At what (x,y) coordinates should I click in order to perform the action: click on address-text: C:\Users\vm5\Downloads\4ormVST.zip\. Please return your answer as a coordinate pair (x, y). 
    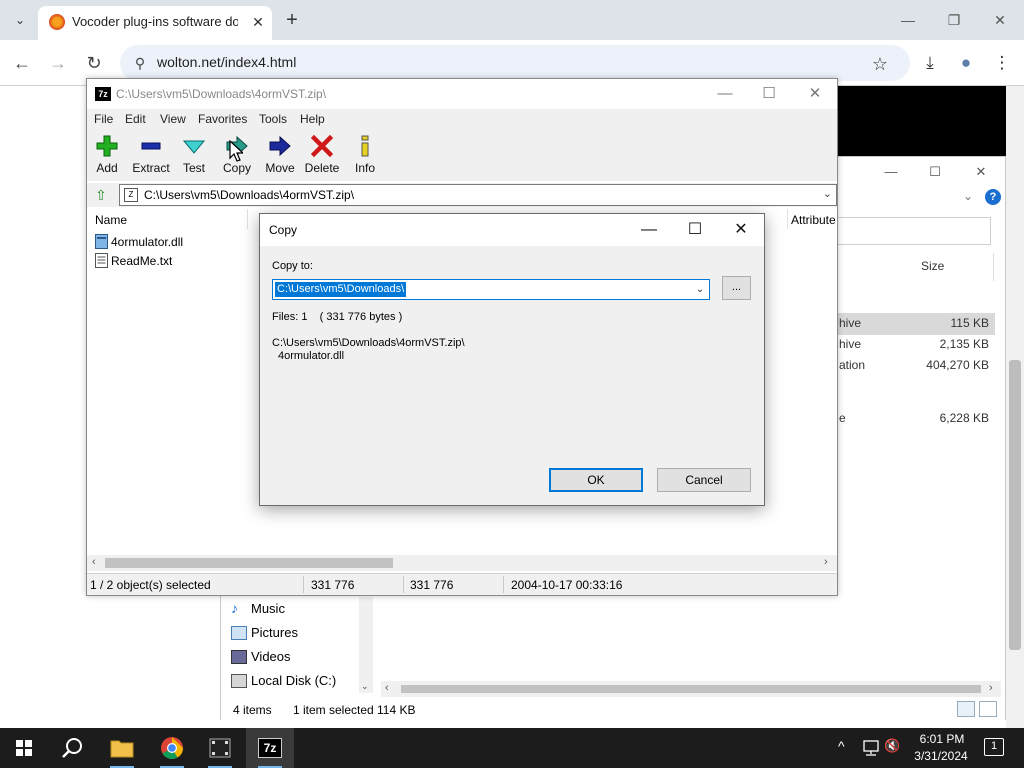
    Looking at the image, I should click on (249, 195).